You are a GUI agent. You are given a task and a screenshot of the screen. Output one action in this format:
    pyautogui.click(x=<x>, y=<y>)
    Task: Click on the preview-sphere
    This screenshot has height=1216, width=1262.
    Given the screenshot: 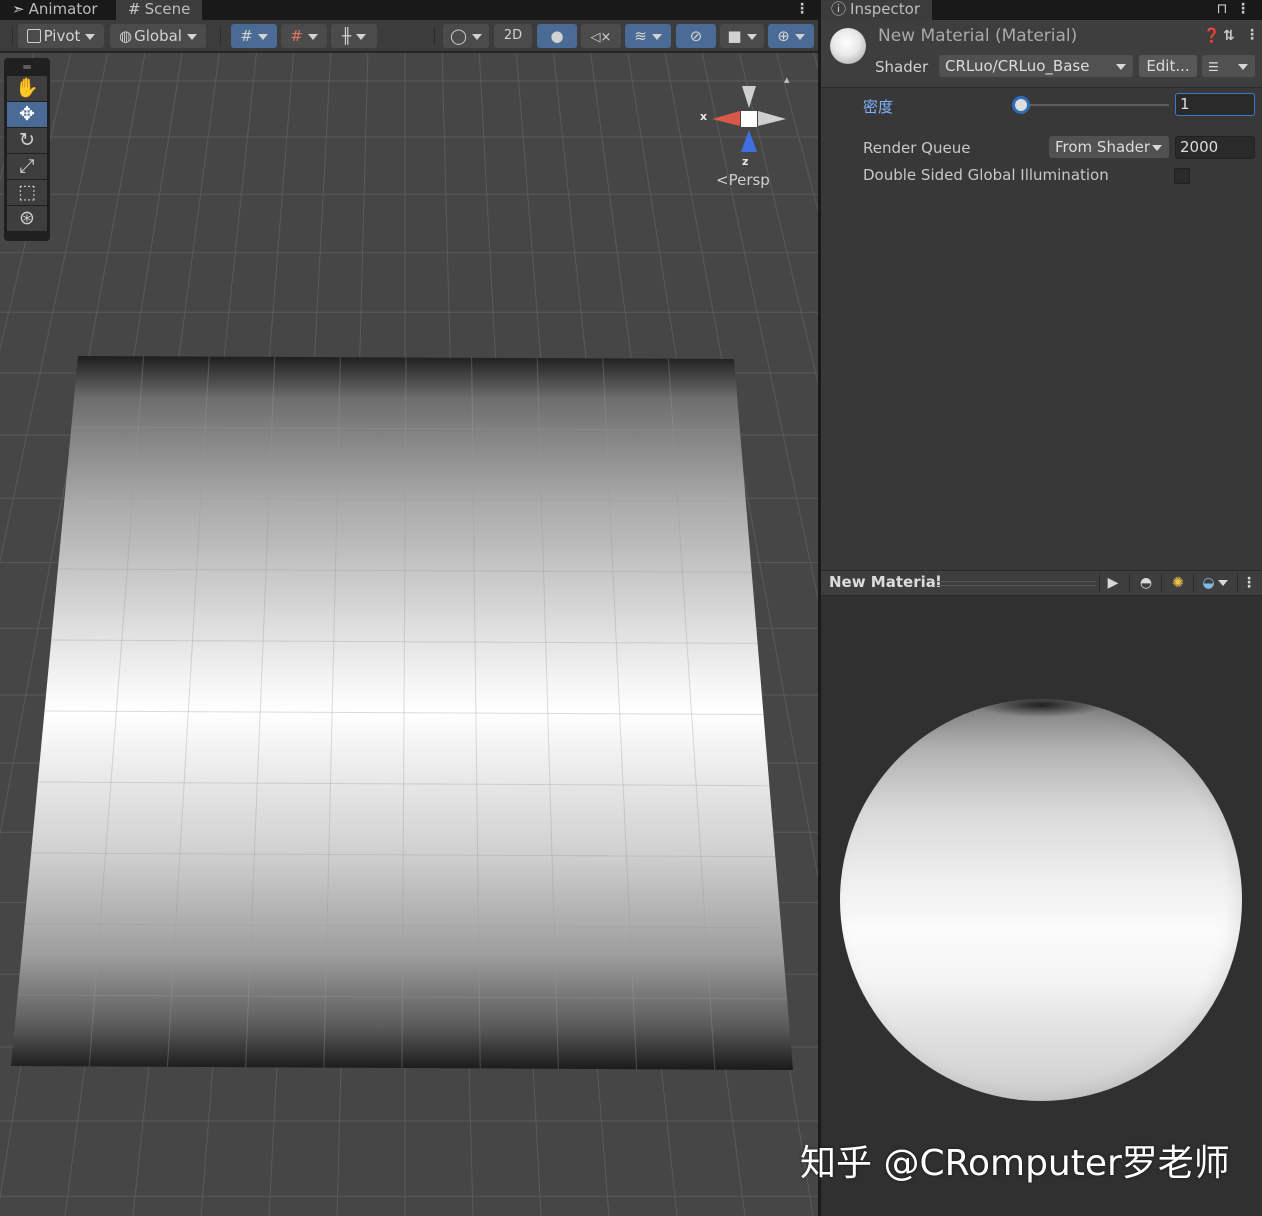 What is the action you would take?
    pyautogui.click(x=1041, y=900)
    